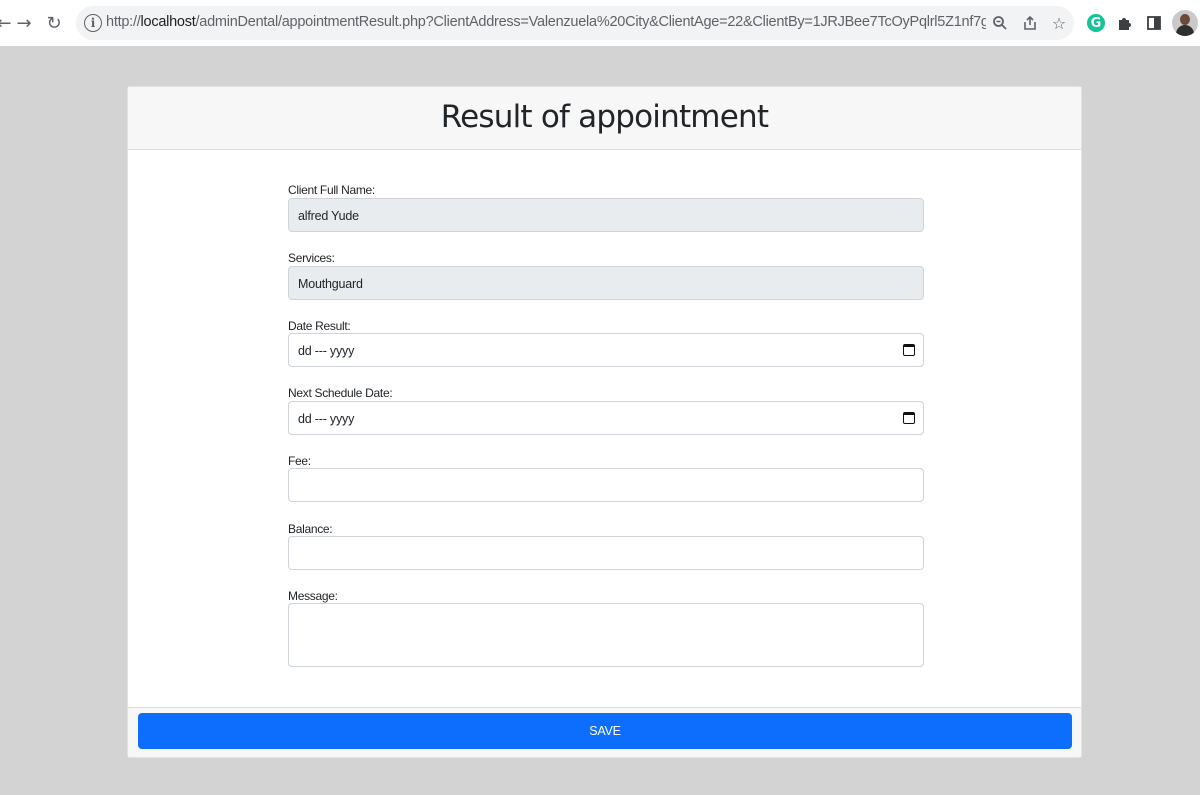  What do you see at coordinates (326, 351) in the screenshot?
I see `date-result-placeholder: dd --- yyyy` at bounding box center [326, 351].